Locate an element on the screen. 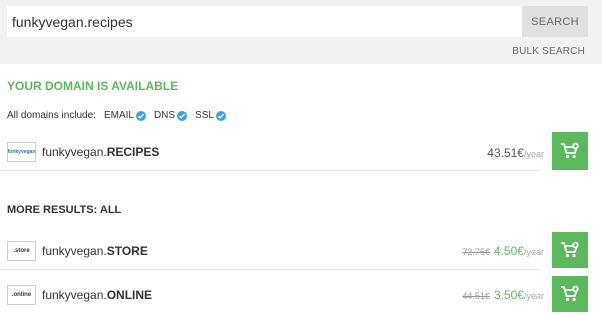 The height and width of the screenshot is (316, 602). domain-price: 72.75€ 4.50€/year is located at coordinates (503, 251).